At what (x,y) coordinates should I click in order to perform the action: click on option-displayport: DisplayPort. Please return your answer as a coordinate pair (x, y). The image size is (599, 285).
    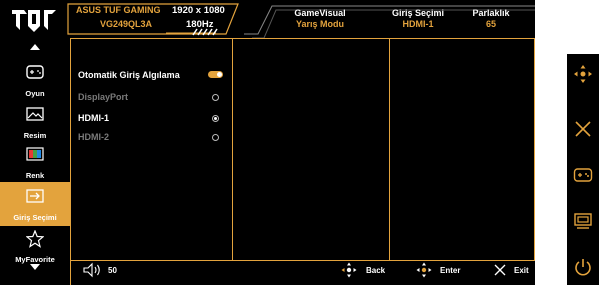
    Looking at the image, I should click on (103, 97).